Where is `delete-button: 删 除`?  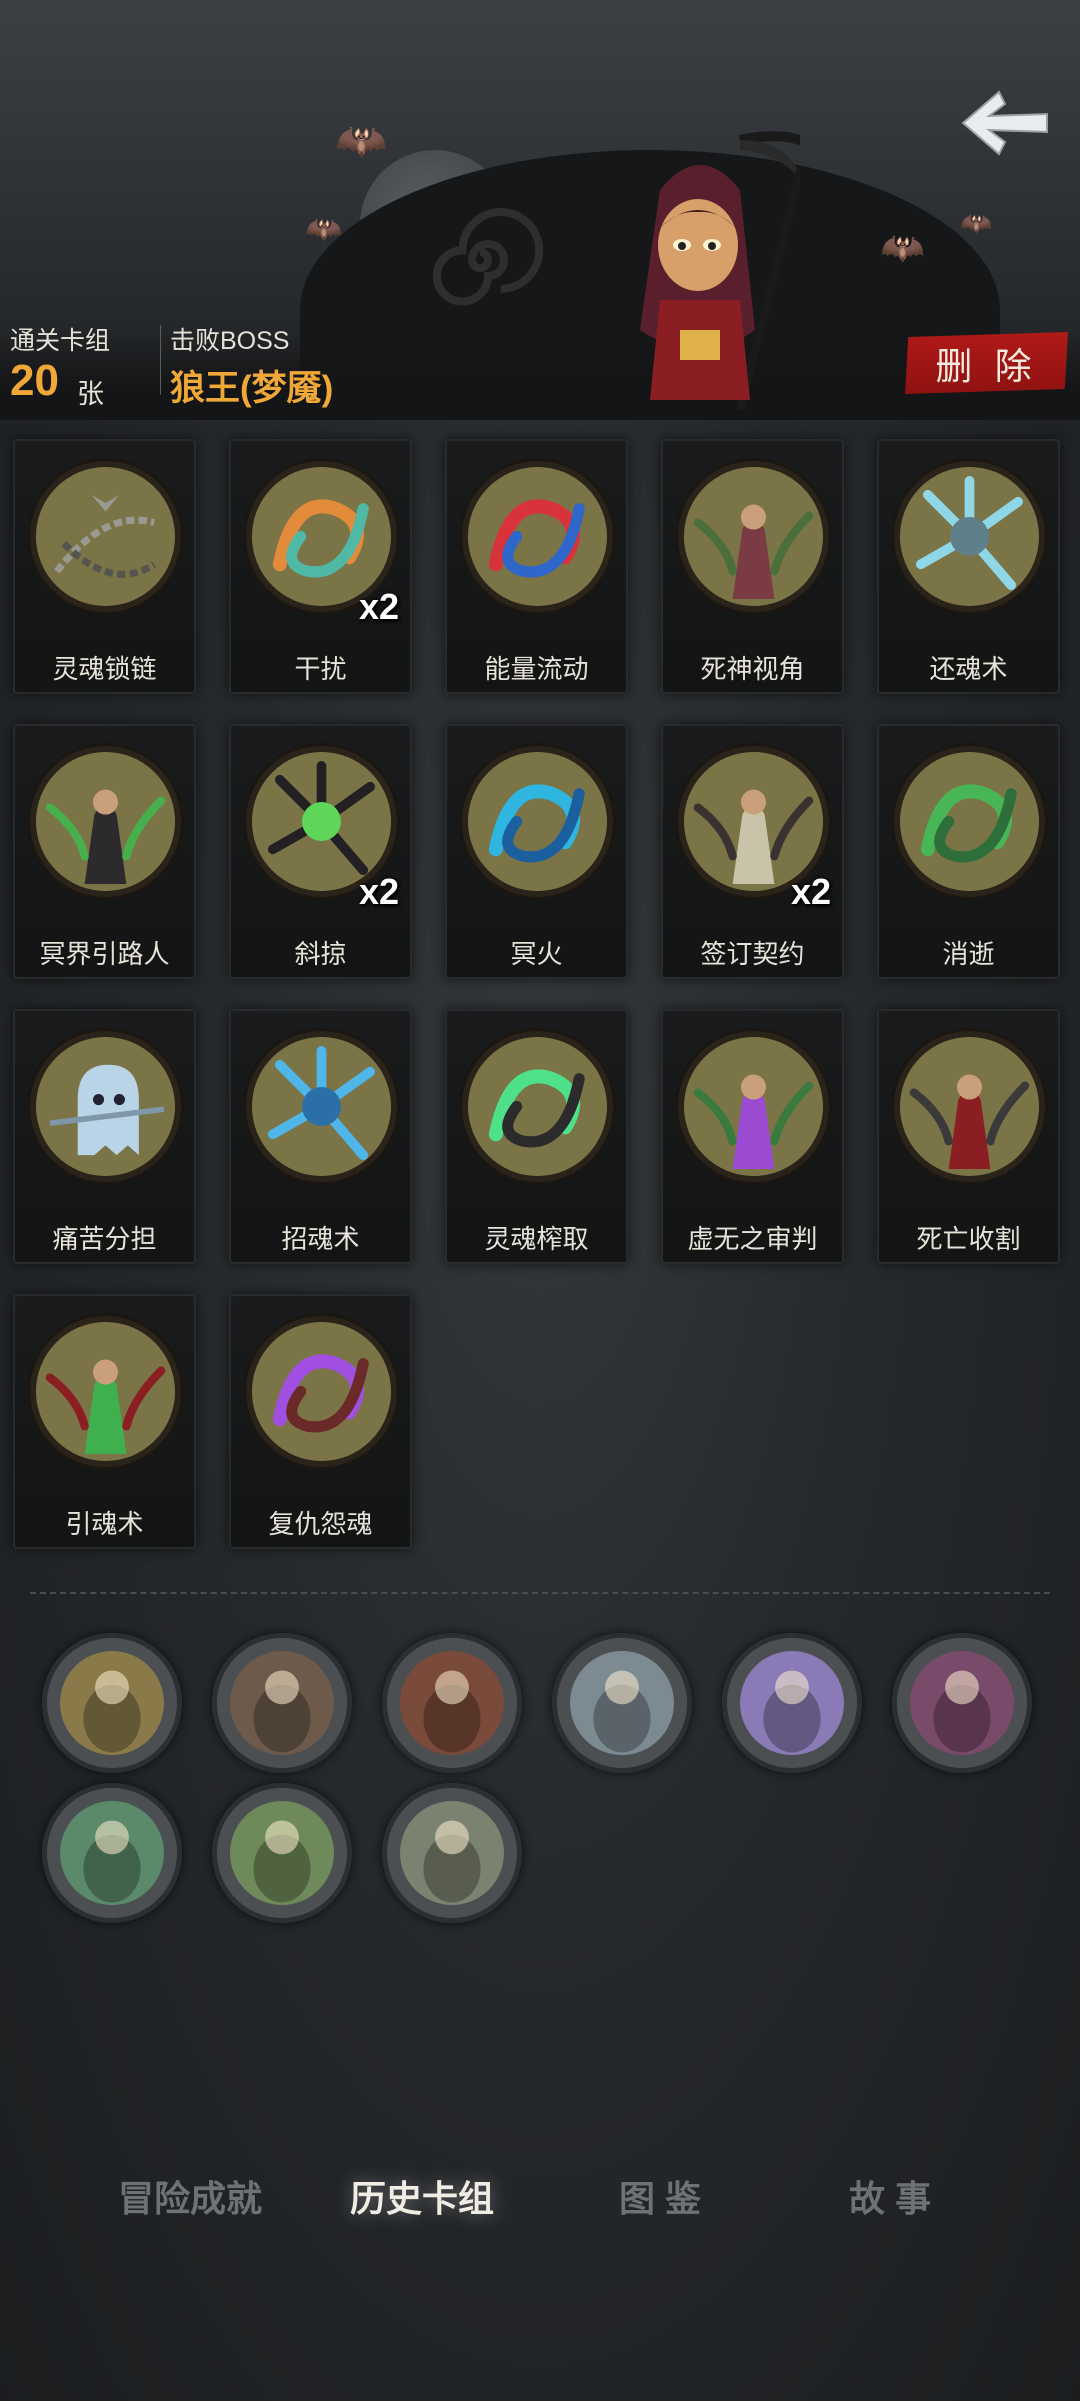
delete-button: 删 除 is located at coordinates (986, 363).